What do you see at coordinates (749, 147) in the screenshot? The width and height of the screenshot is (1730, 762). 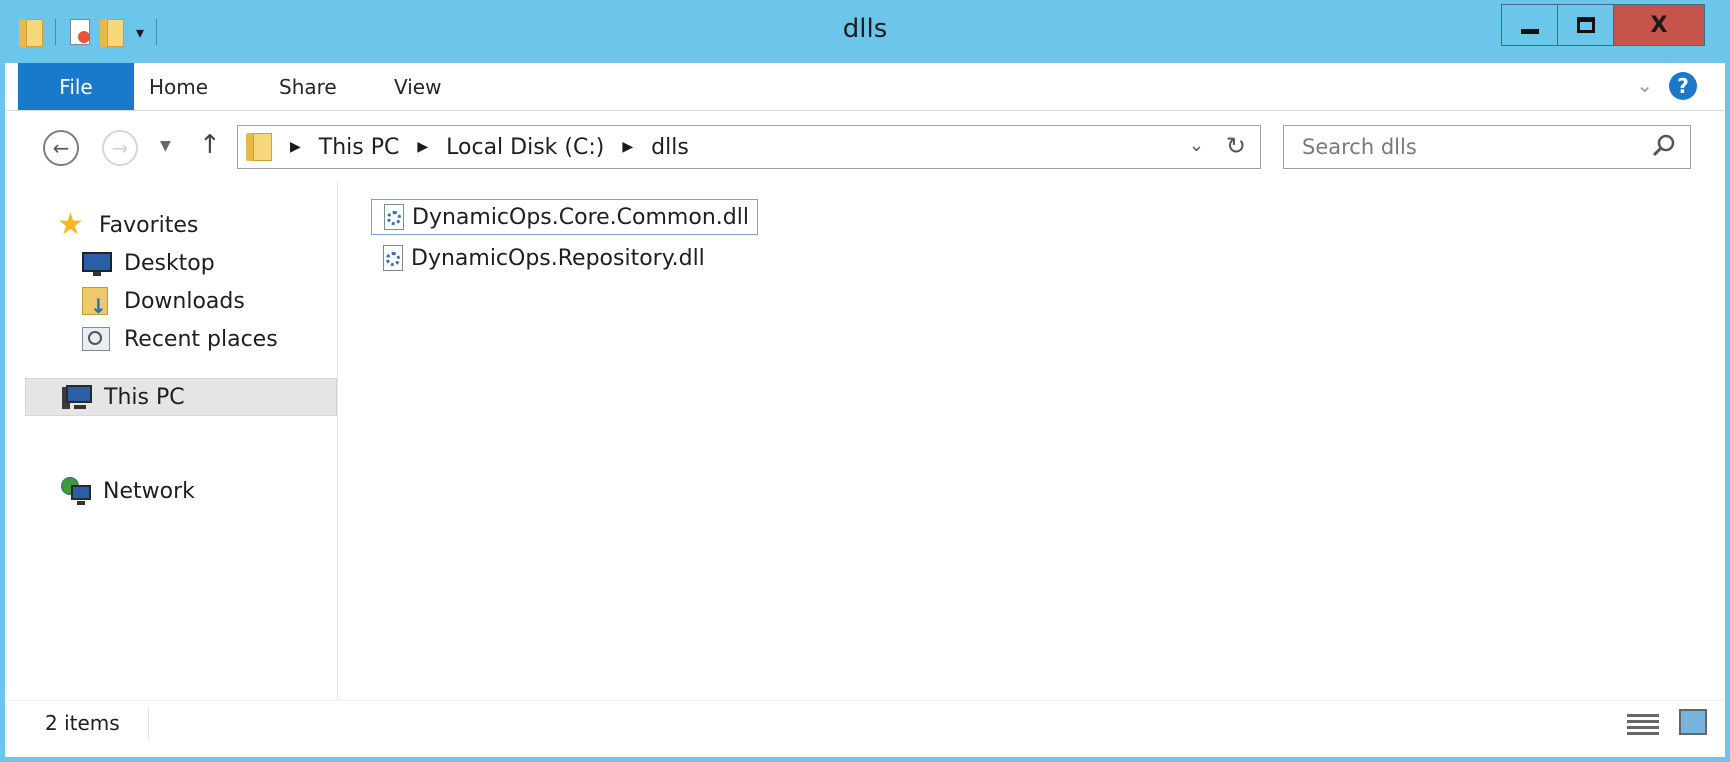 I see `address-bar: ▶ This PC ▶ Local Disk (C:) ▶ dlls ⌄ ↻` at bounding box center [749, 147].